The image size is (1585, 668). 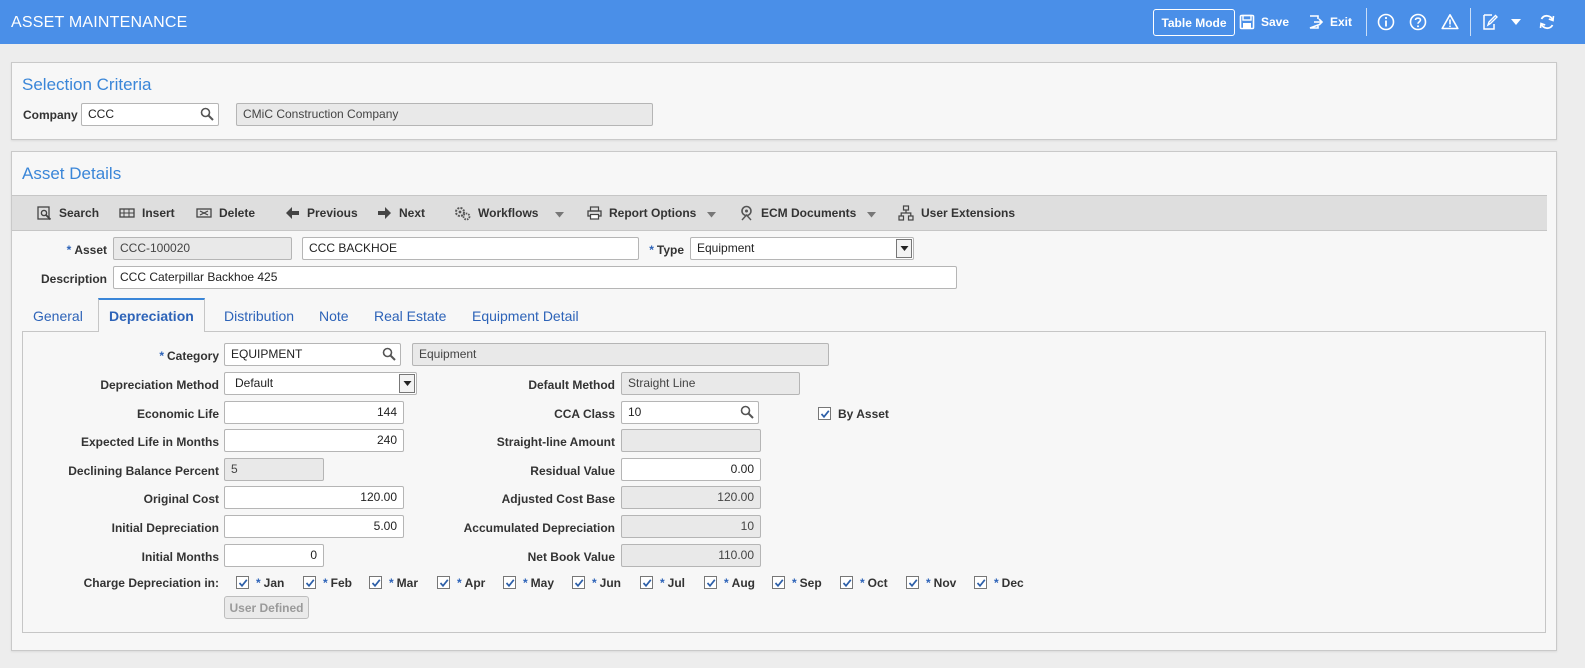 I want to click on exit-label: Exit, so click(x=1341, y=22).